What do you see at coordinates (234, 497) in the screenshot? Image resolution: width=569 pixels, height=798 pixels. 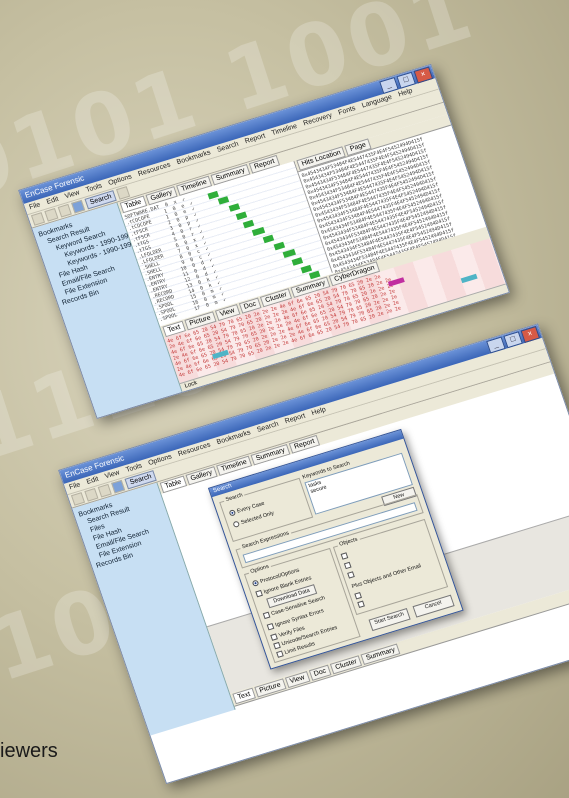 I see `search-group-label: Search` at bounding box center [234, 497].